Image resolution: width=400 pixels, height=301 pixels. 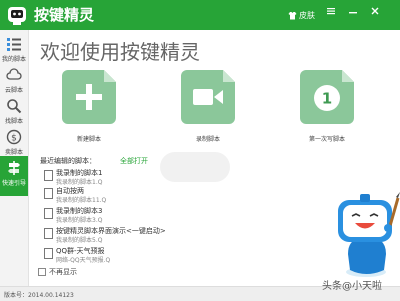 I want to click on list-icon, so click(x=14, y=44).